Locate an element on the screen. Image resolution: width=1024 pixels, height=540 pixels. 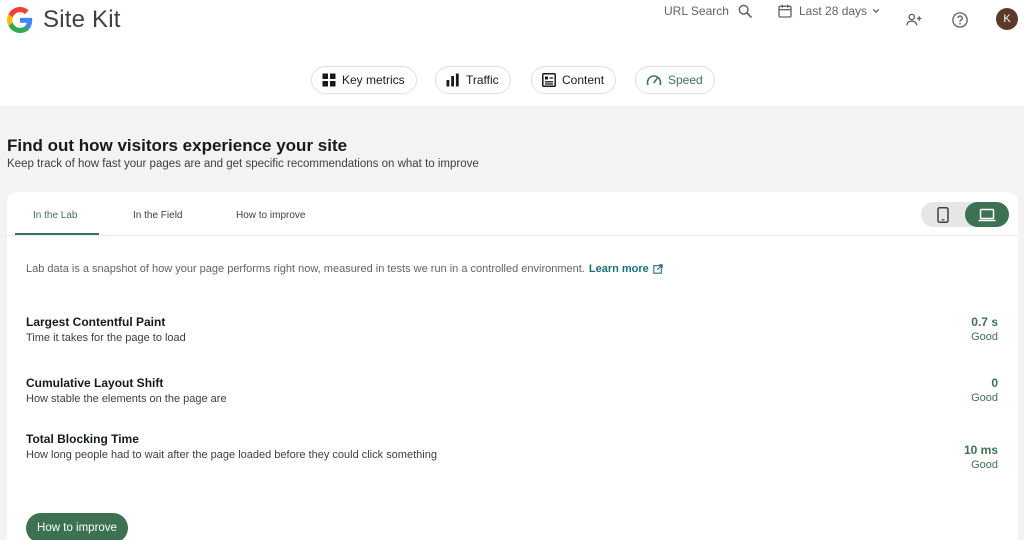
add-user-button is located at coordinates (914, 20).